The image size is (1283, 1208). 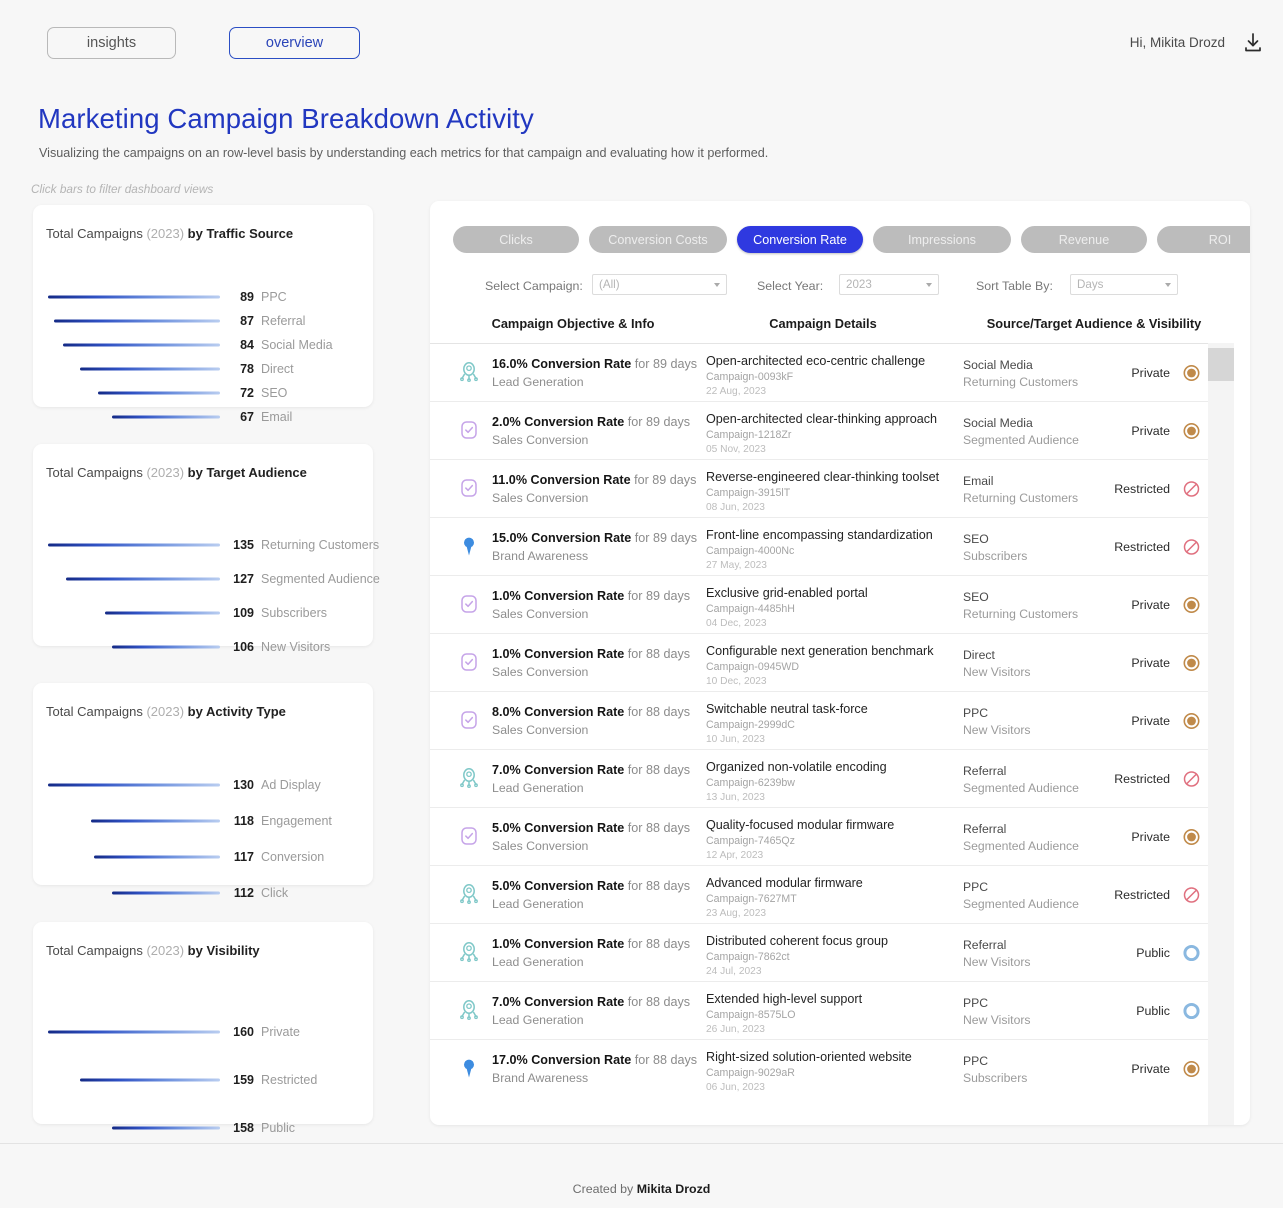 What do you see at coordinates (277, 417) in the screenshot?
I see `chart-bar-category: Email` at bounding box center [277, 417].